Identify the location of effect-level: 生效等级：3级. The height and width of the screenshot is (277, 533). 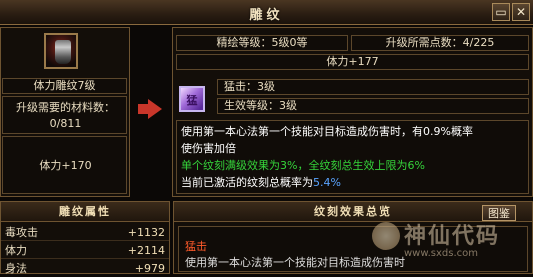
(260, 105).